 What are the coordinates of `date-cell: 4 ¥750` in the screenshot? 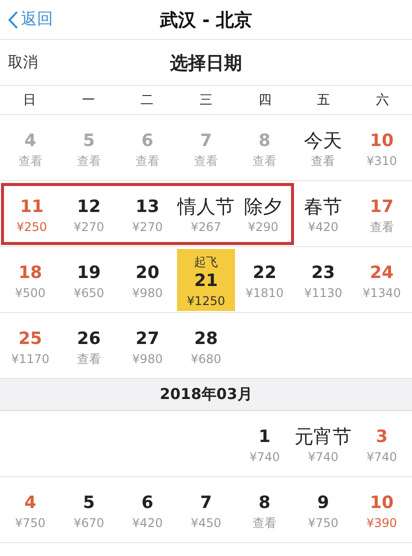 It's located at (30, 509).